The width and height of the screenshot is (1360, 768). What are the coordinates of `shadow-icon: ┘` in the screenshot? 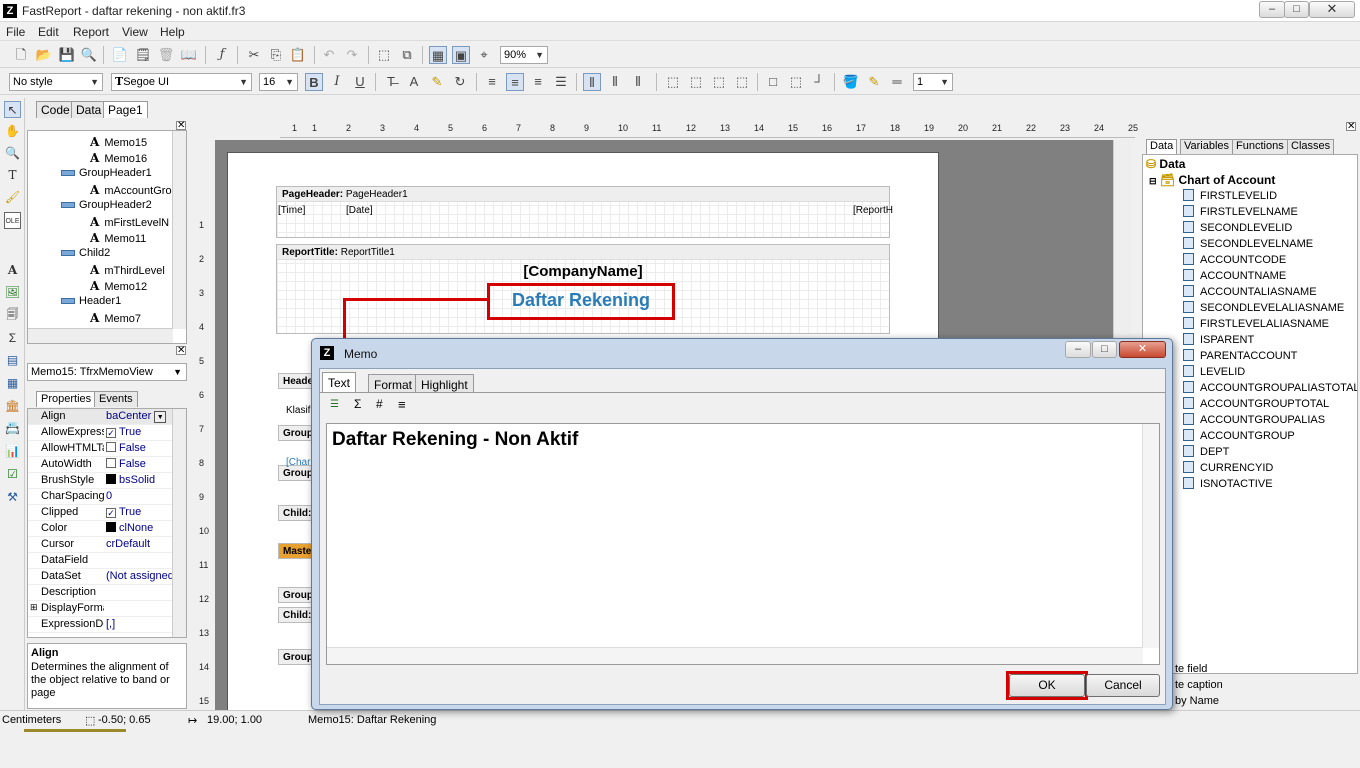 It's located at (819, 82).